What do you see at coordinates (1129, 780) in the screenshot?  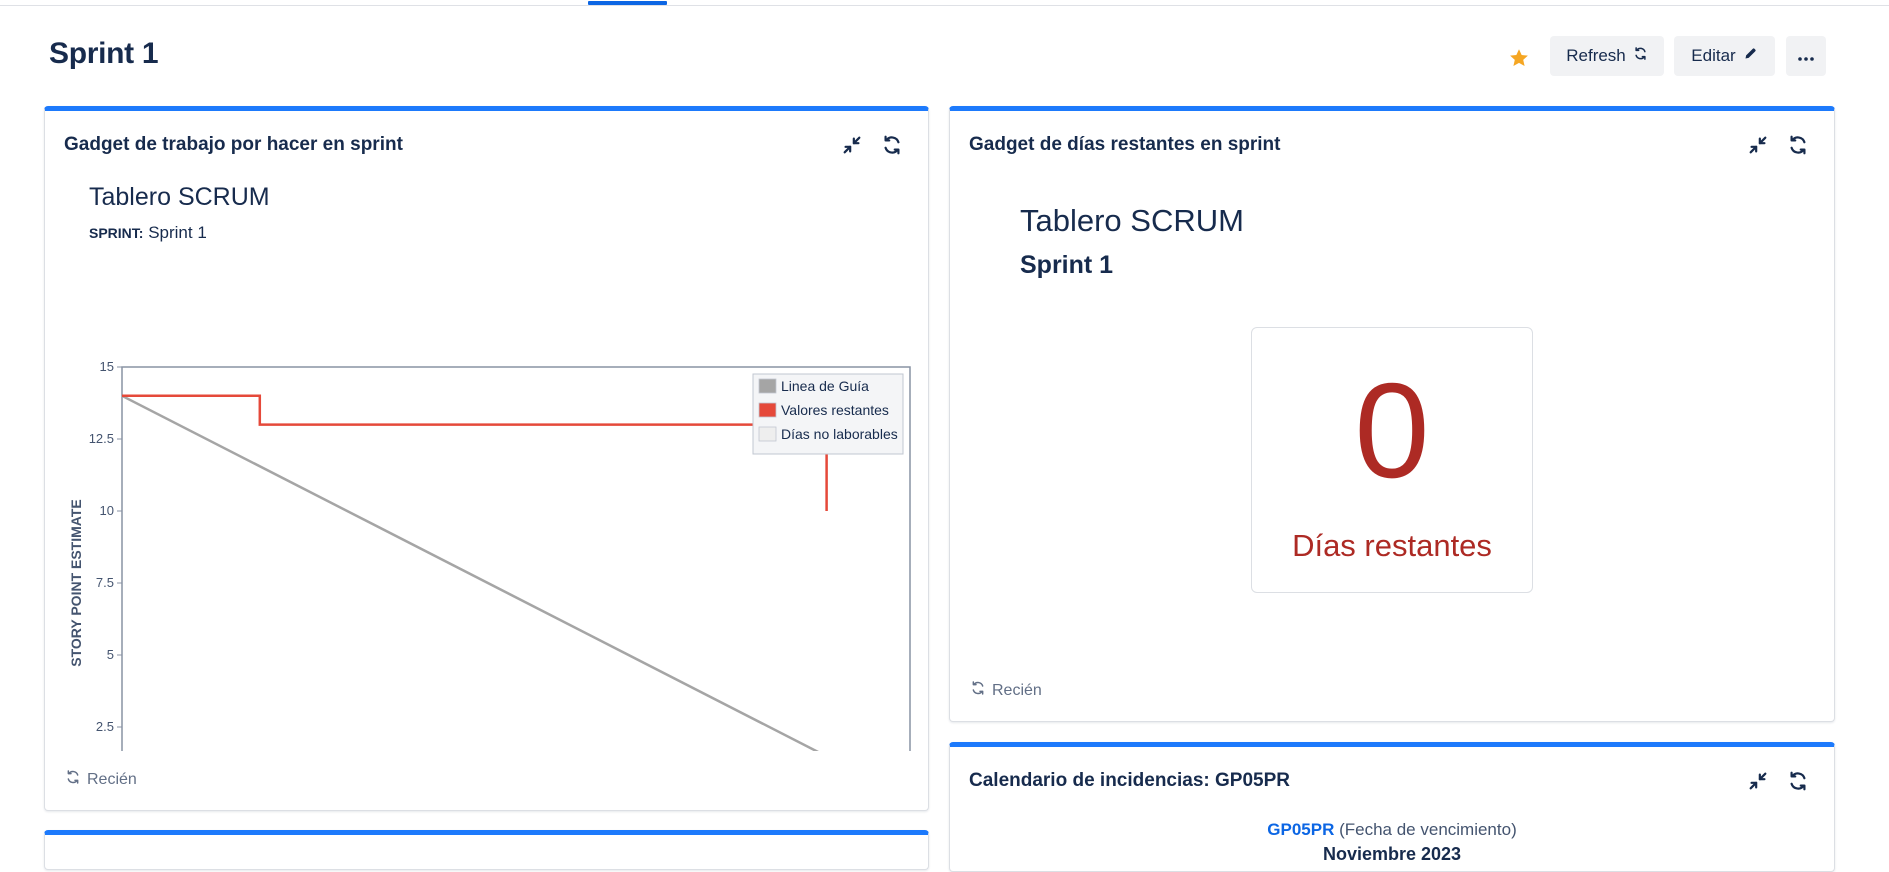 I see `gadget-title: Calendario de incidencias: GP05PR` at bounding box center [1129, 780].